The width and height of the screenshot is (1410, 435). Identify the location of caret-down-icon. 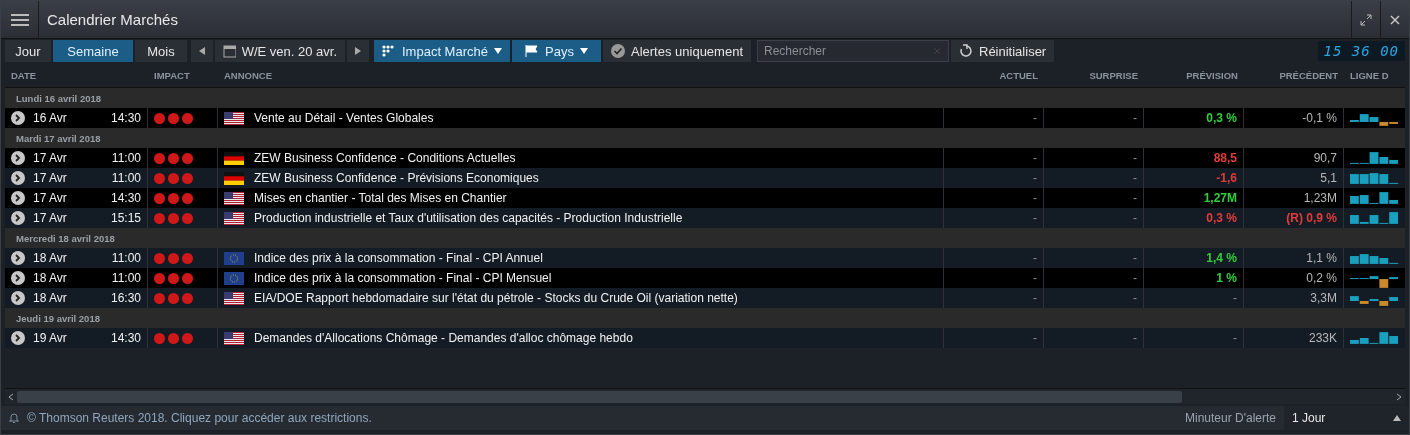
(583, 51).